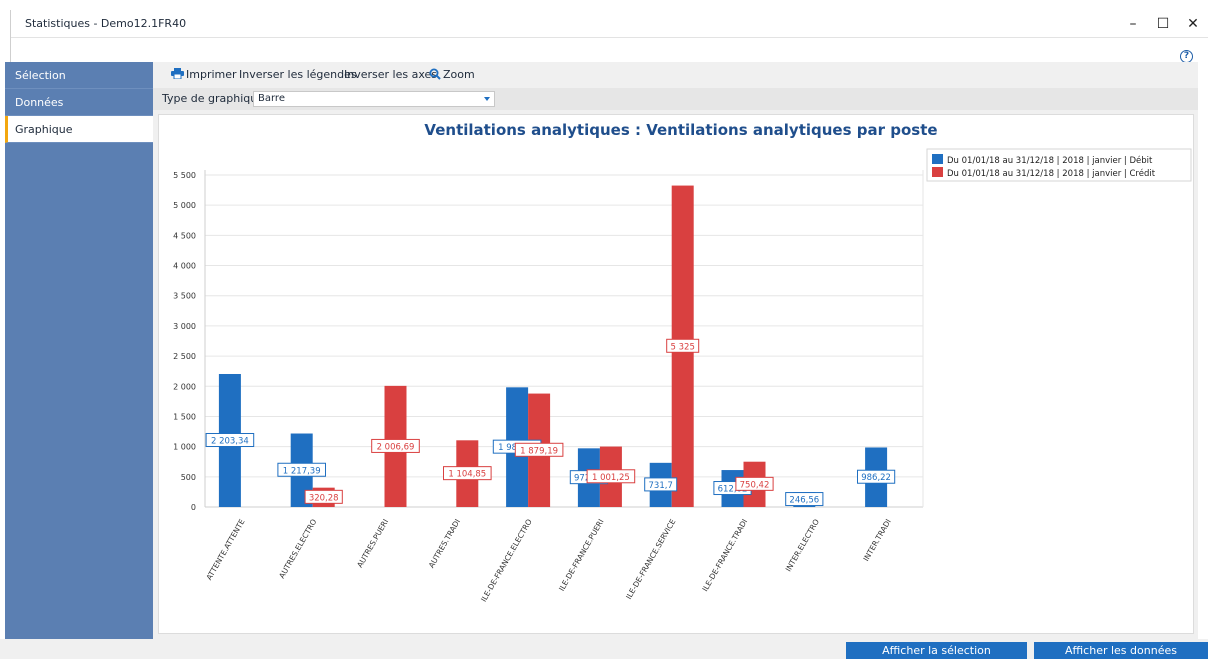  Describe the element at coordinates (724, 556) in the screenshot. I see `x-tick-label: ILE-DE-FRANCE.TRADI` at that location.